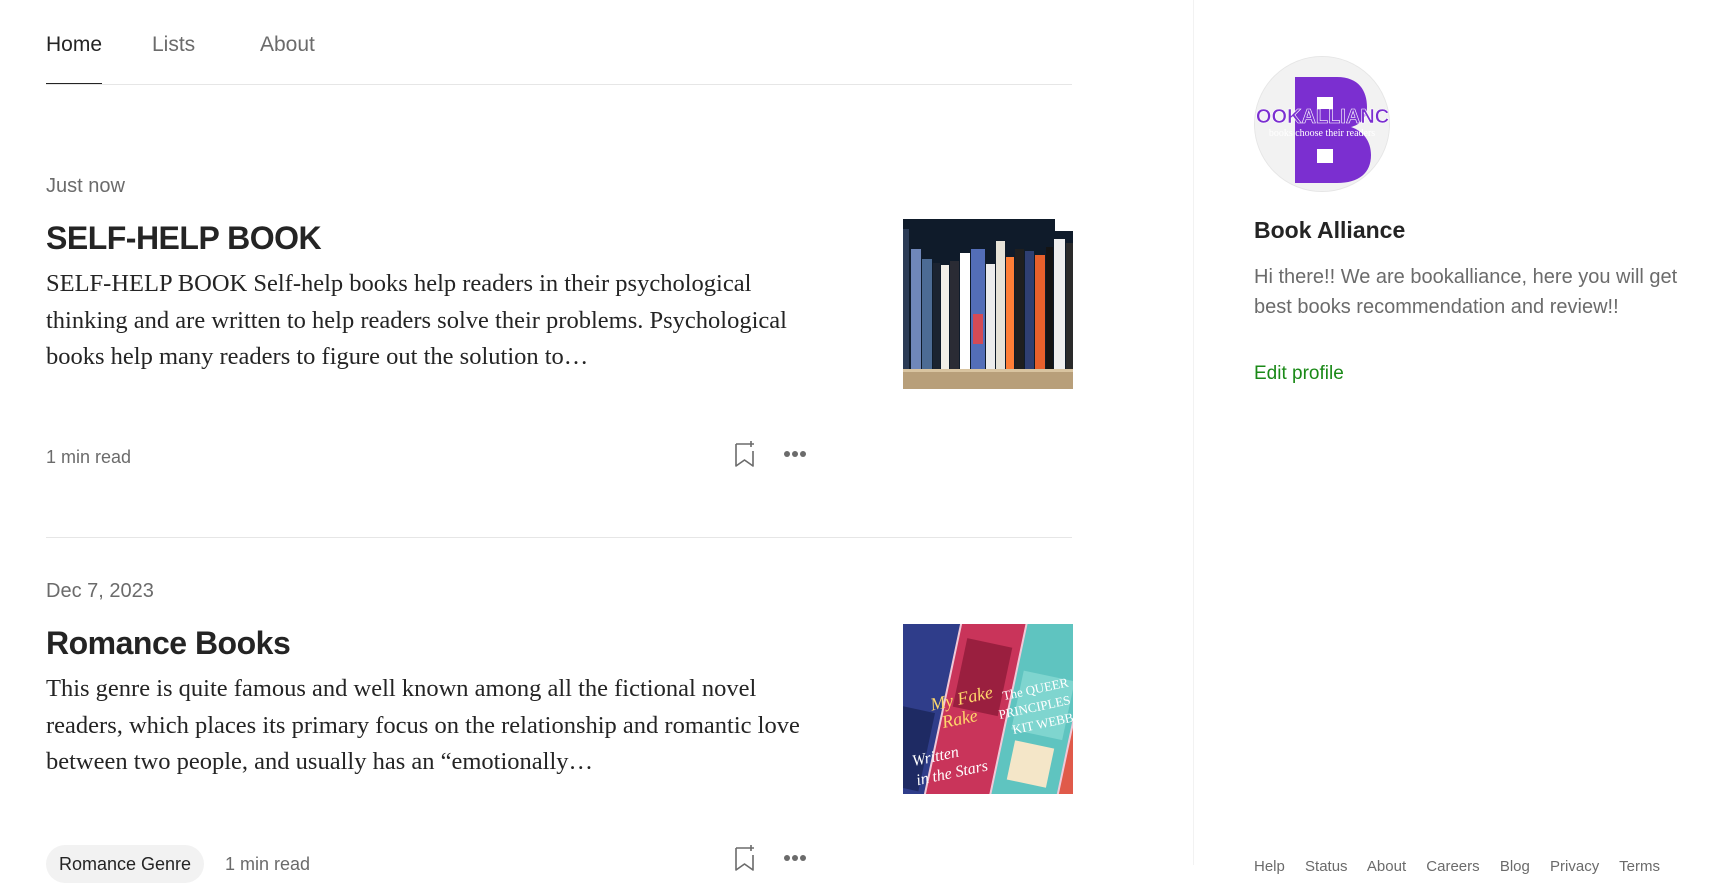 Image resolution: width=1721 pixels, height=883 pixels. I want to click on post-title: SELF-HELP BOOK, so click(184, 238).